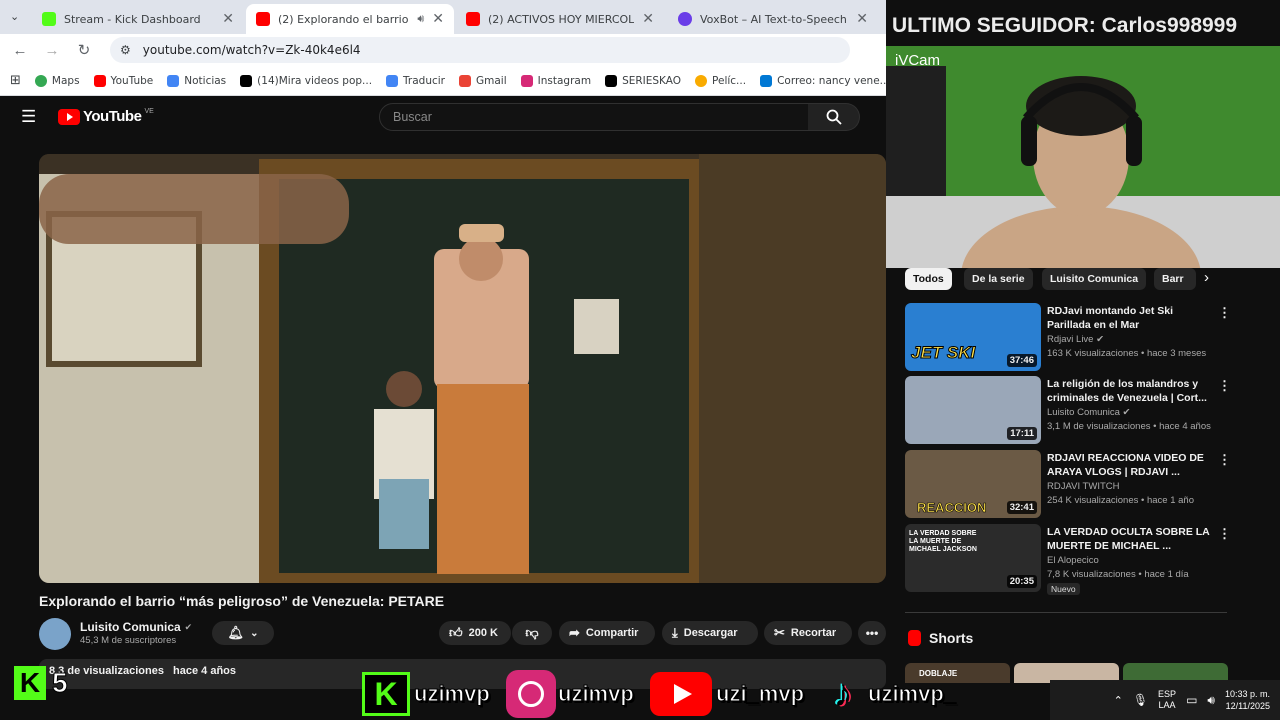 The height and width of the screenshot is (720, 1280). I want to click on kick-logo-icon: K, so click(30, 683).